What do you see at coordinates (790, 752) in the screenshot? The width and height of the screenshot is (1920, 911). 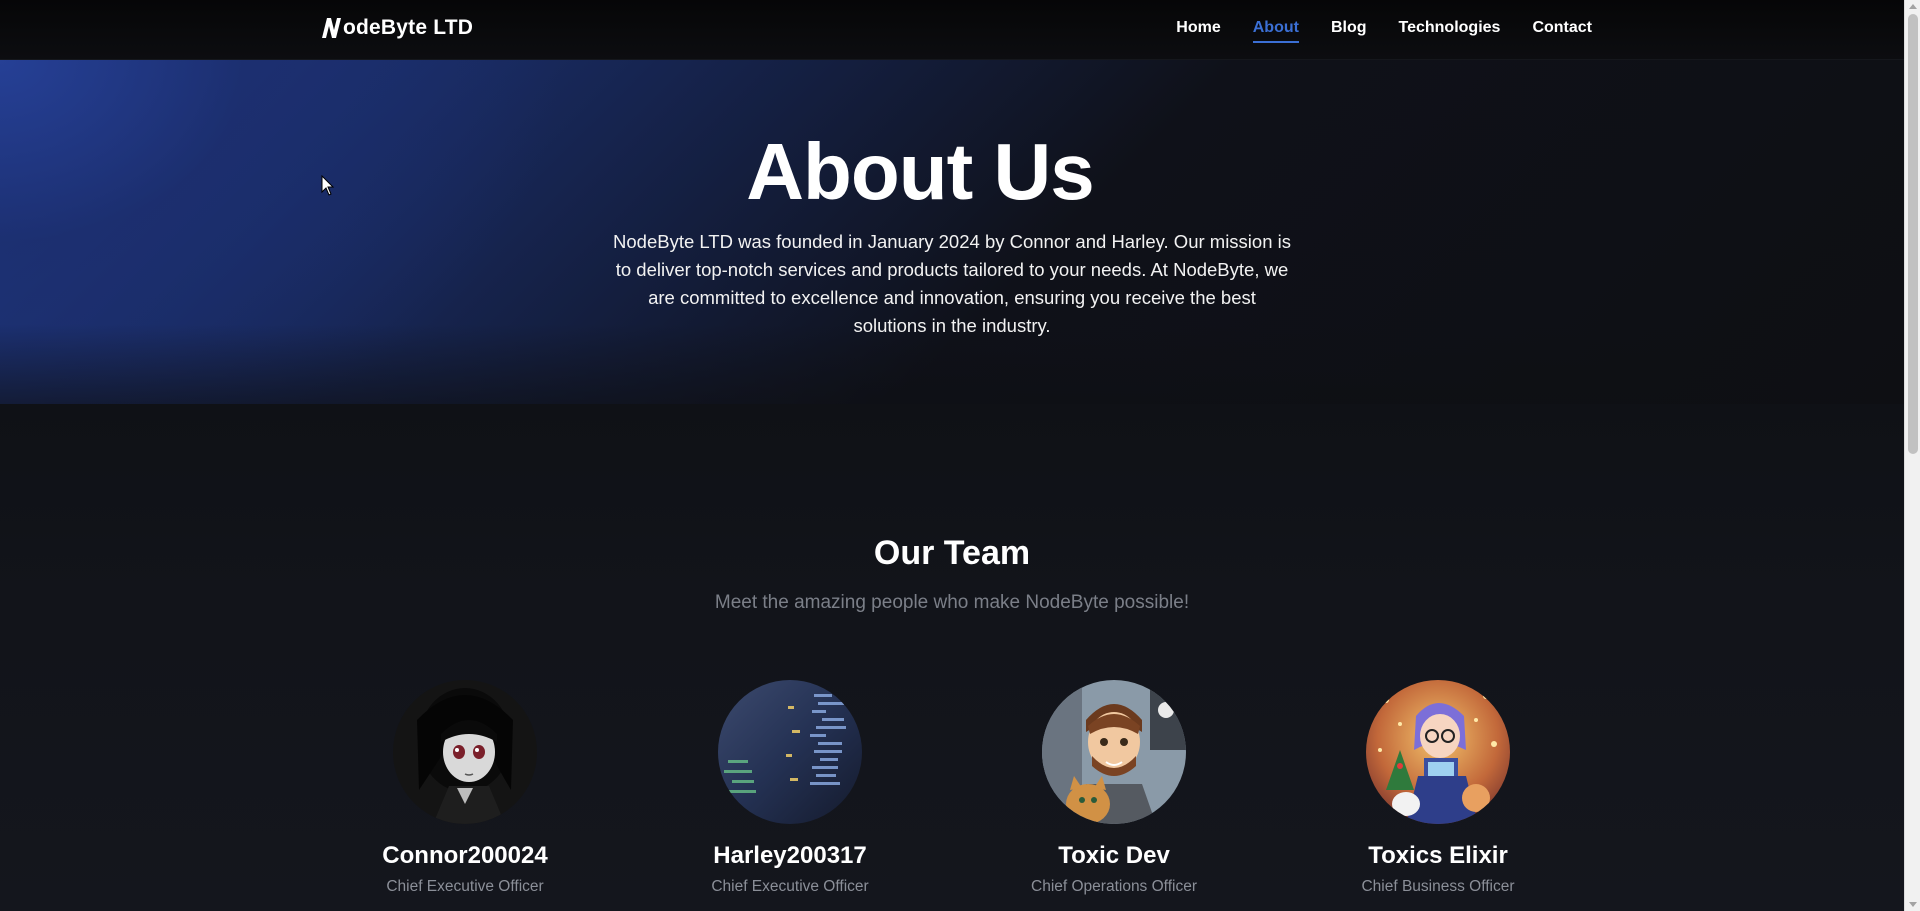 I see `code-screen-avatar` at bounding box center [790, 752].